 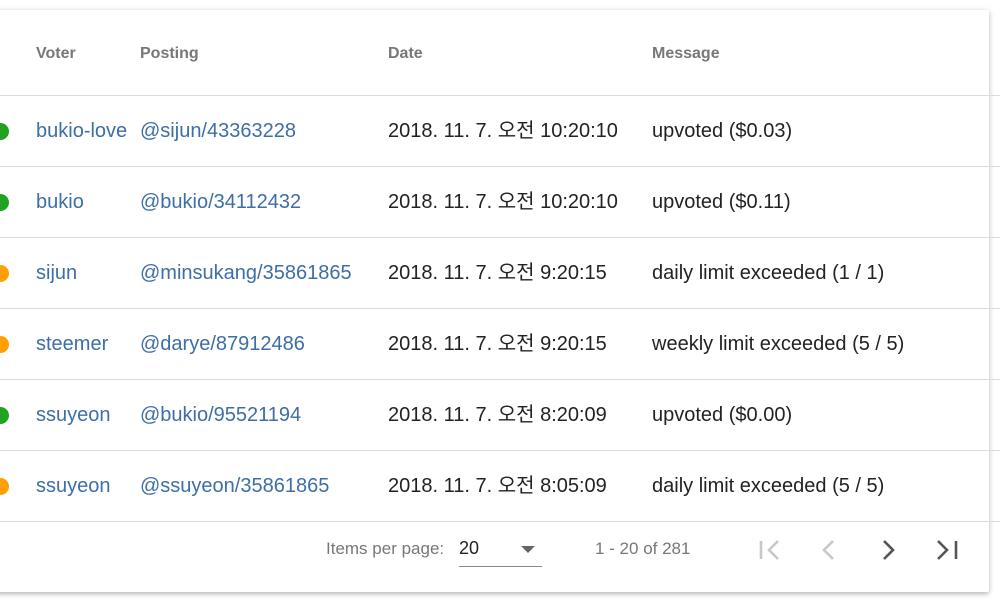 What do you see at coordinates (385, 548) in the screenshot?
I see `items-per-page-label: Items per page:` at bounding box center [385, 548].